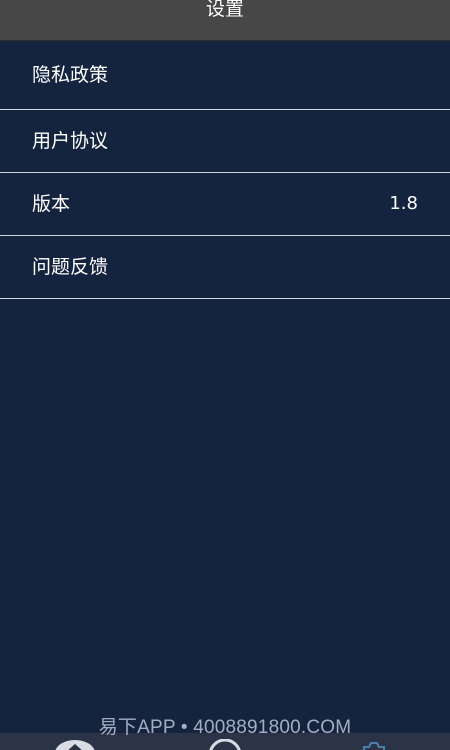  Describe the element at coordinates (51, 204) in the screenshot. I see `menu-item-label: 版本` at that location.